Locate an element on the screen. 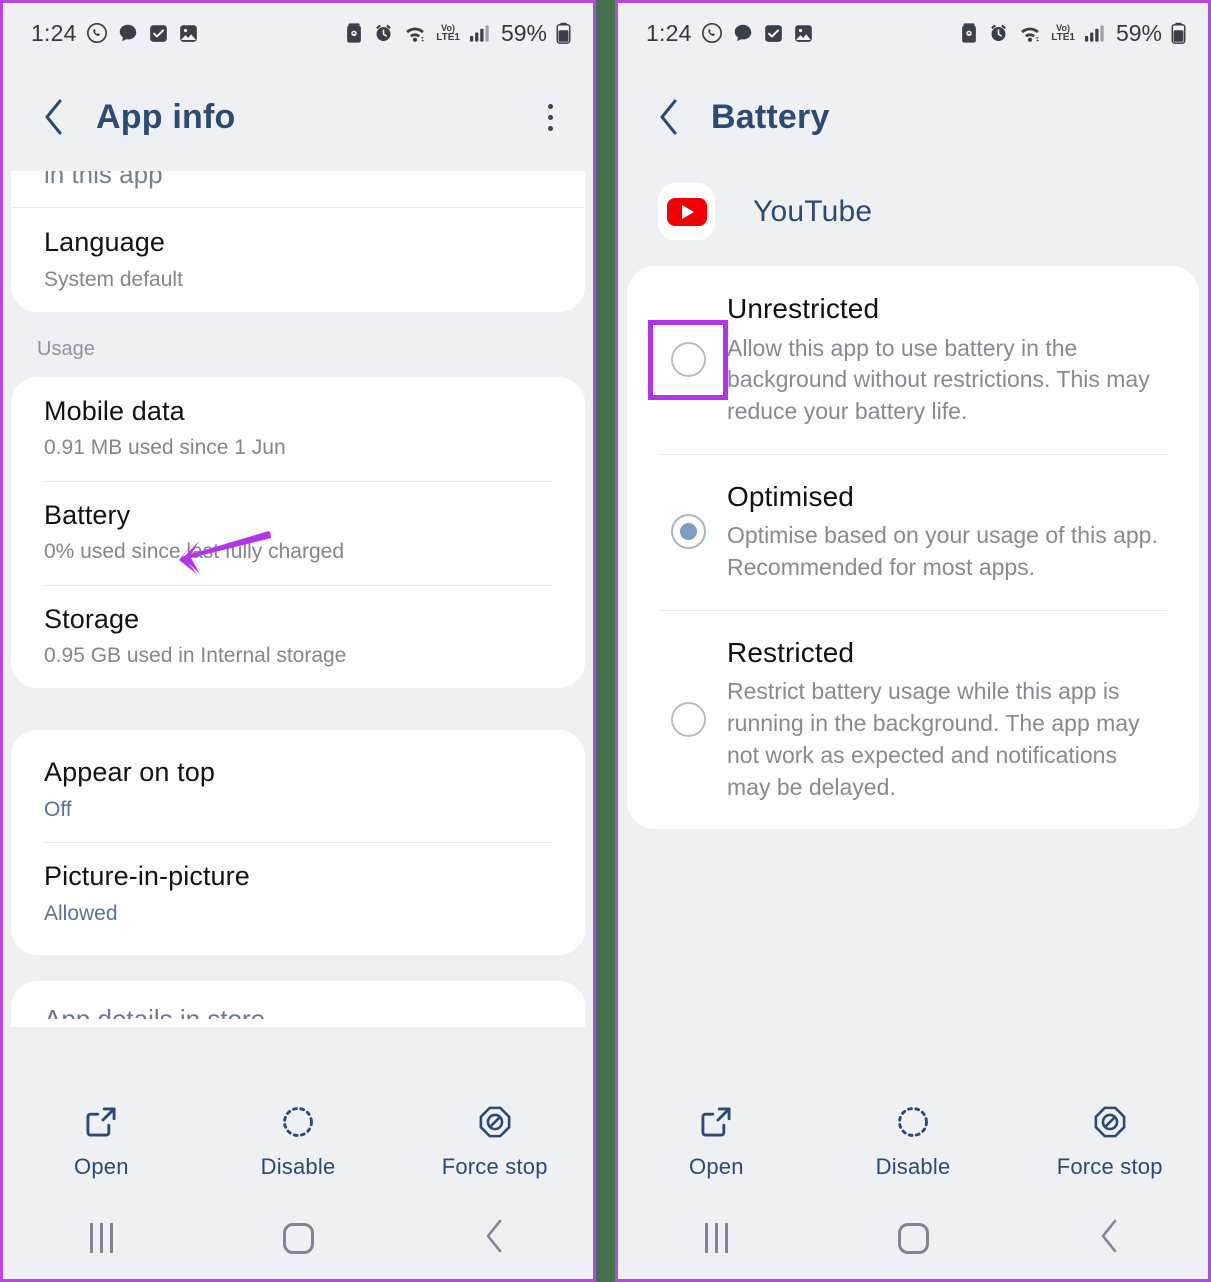 The image size is (1211, 1282). youtube-icon is located at coordinates (686, 211).